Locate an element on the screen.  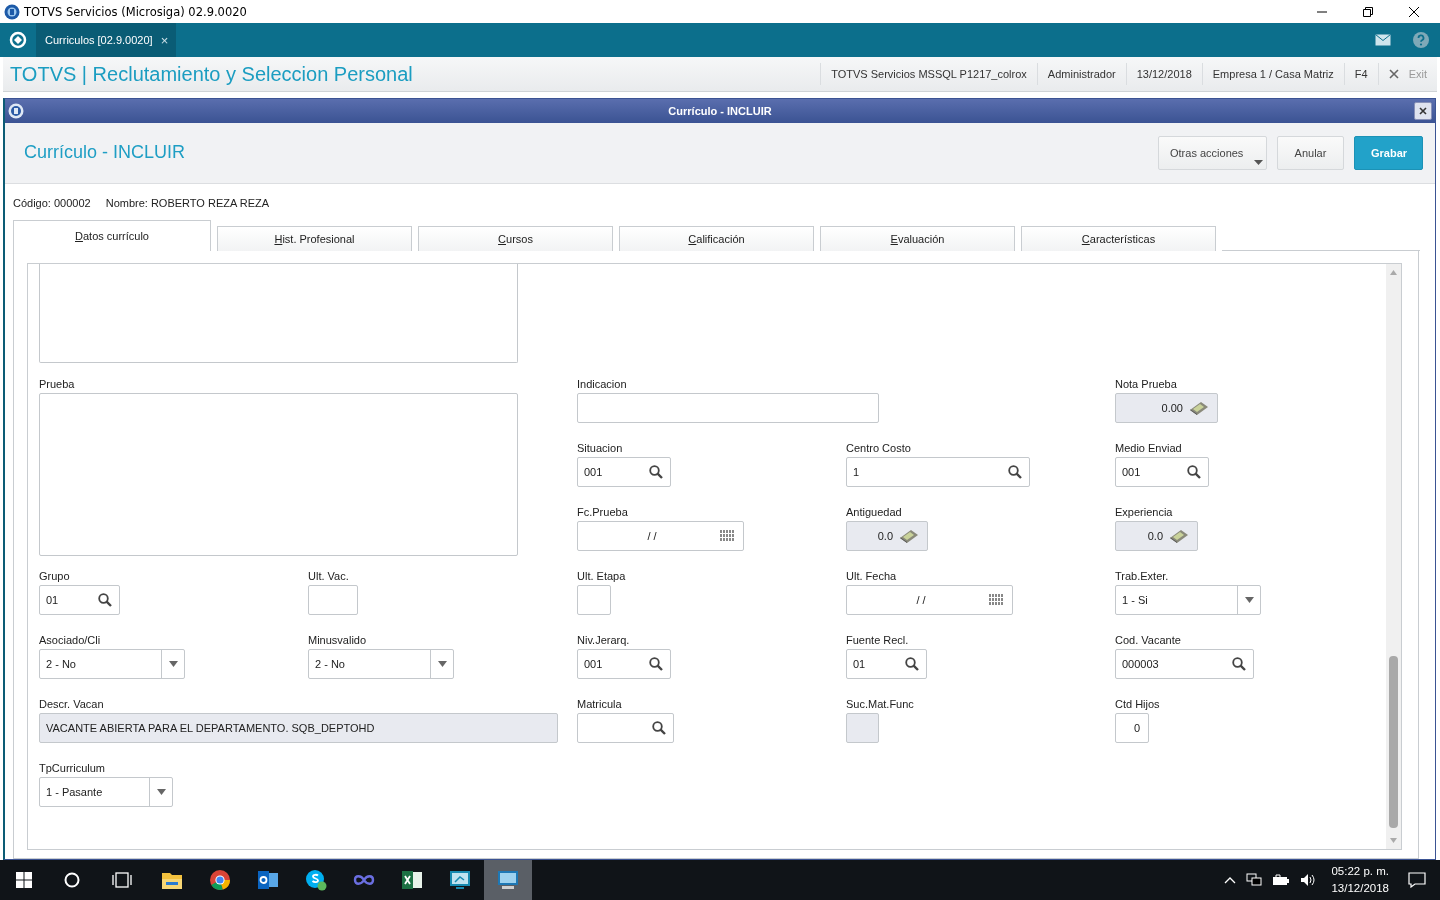
text-field: VACANTE ABIERTA PARA EL DEPARTAMENTO. SQB_DEPTOHD is located at coordinates (298, 727).